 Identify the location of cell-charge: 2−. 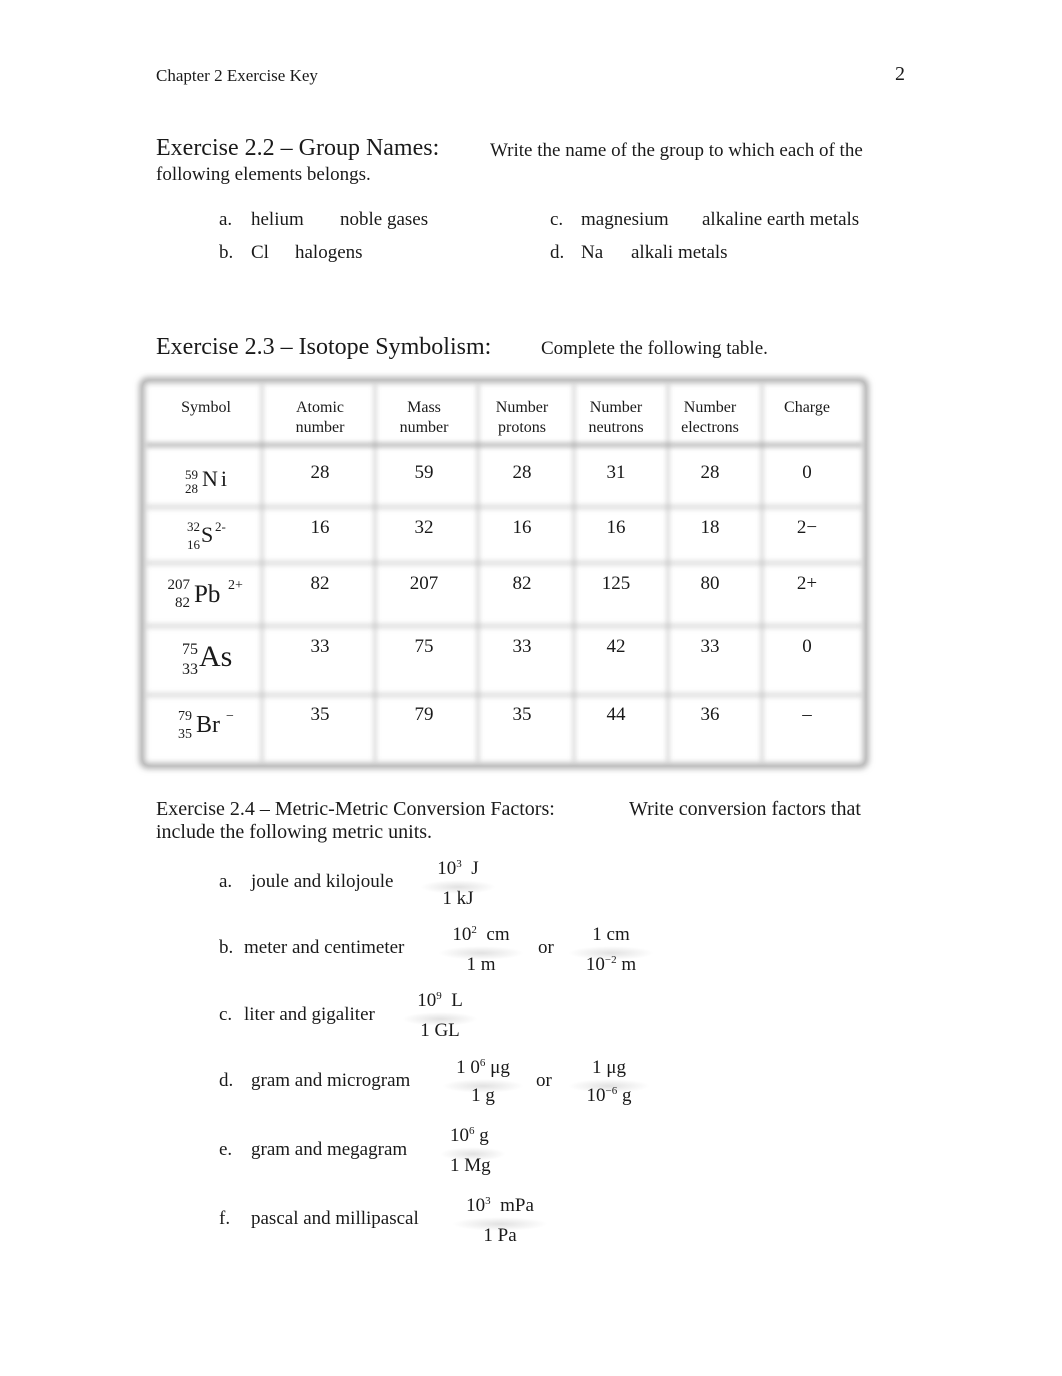
(807, 527).